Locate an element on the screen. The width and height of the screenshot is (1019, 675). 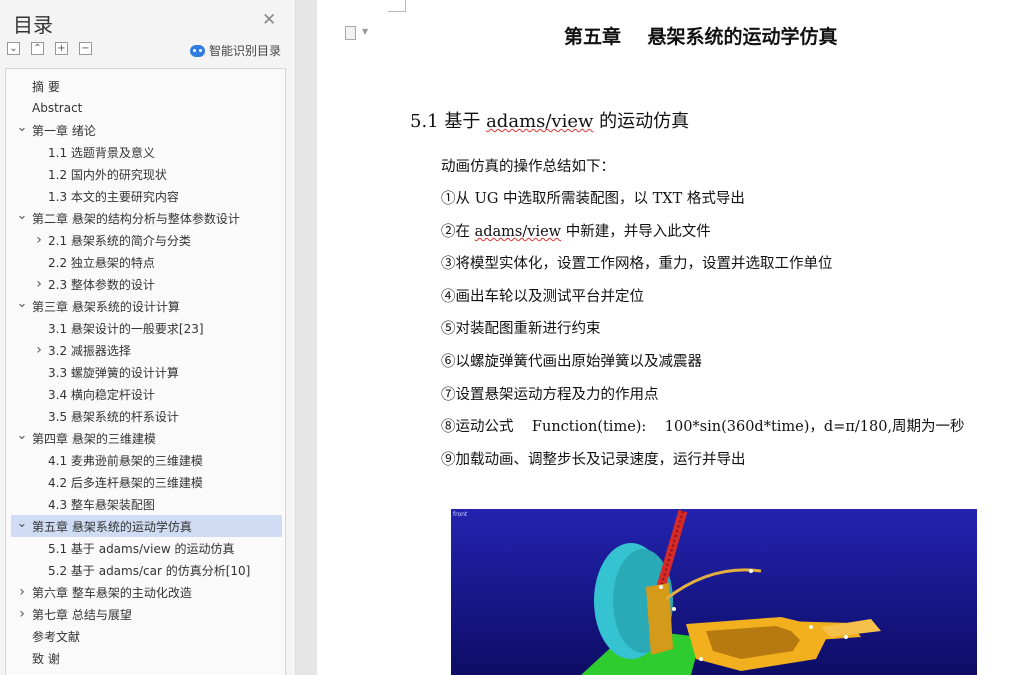
paragraph-step-3: ③将模型实体化，设置工作网格，重力，设置并选取工作单位 is located at coordinates (637, 264).